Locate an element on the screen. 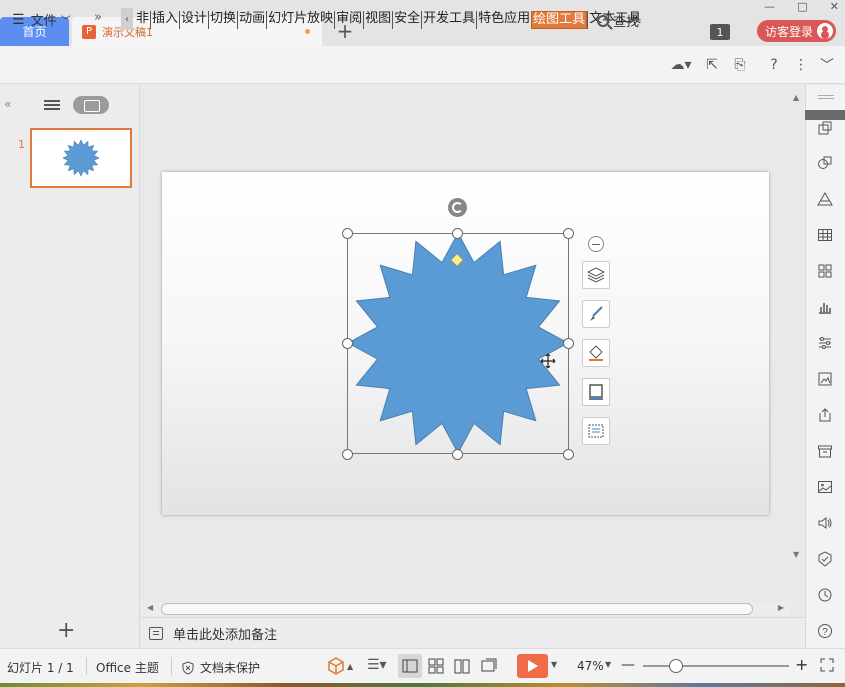 Image resolution: width=845 pixels, height=687 pixels. close-window-button: ✕ is located at coordinates (834, 7).